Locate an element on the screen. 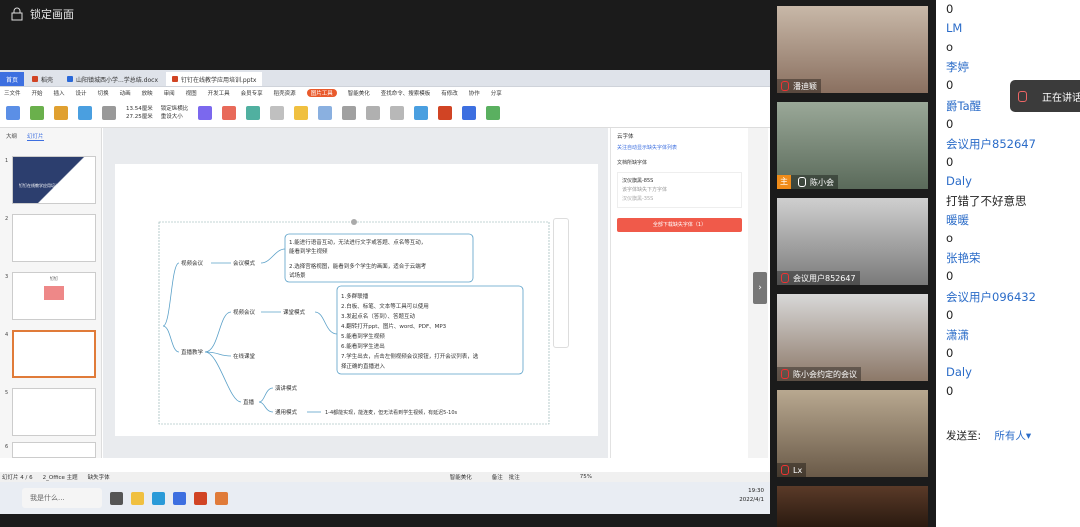 The image size is (1080, 527). menu-item: 视图 is located at coordinates (191, 93).